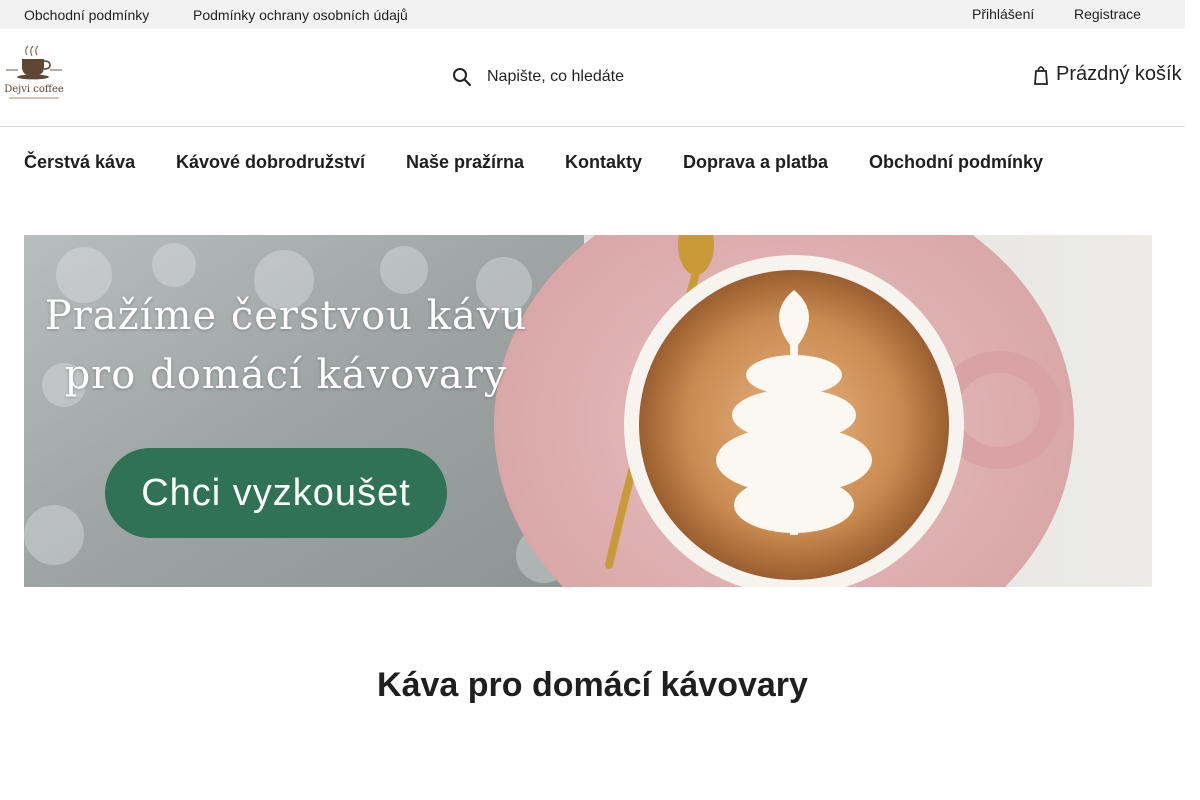  Describe the element at coordinates (956, 162) in the screenshot. I see `nav-item-terms: Obchodní podmínky` at that location.